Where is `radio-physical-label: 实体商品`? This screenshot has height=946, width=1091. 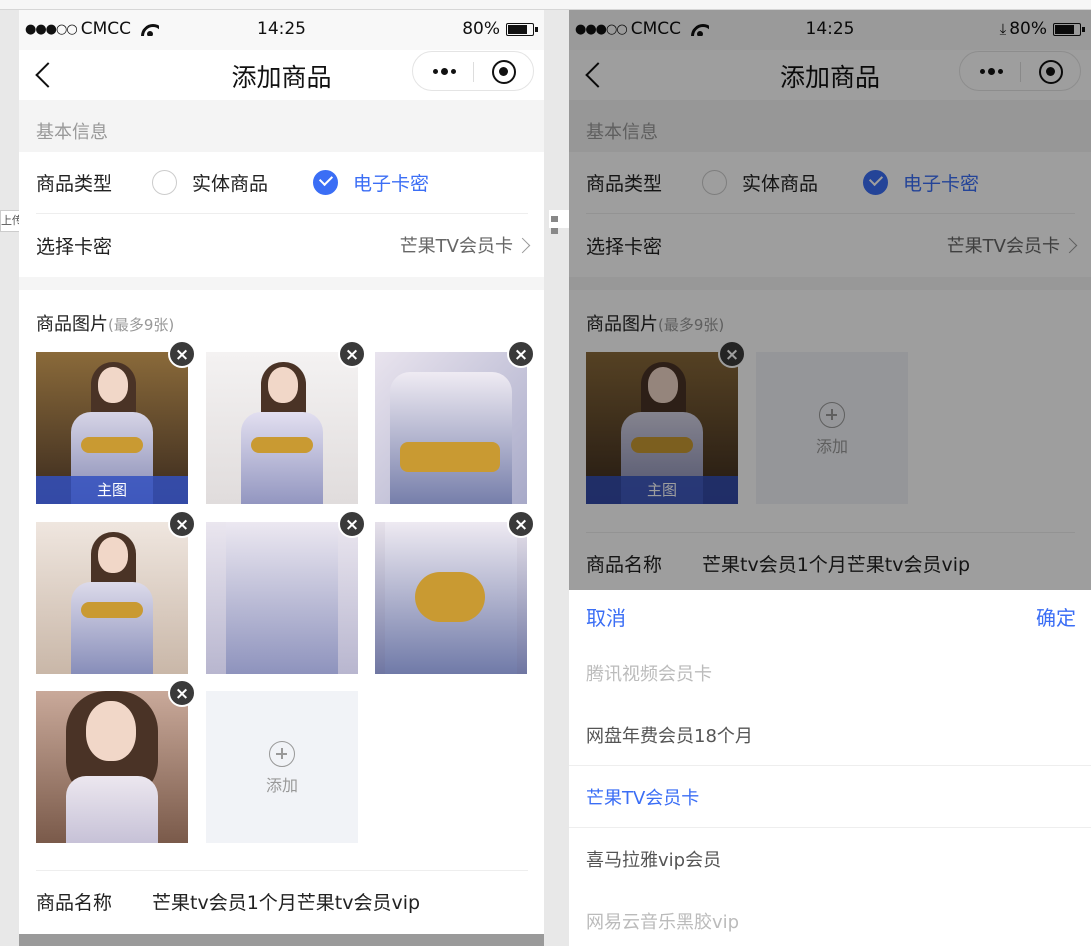 radio-physical-label: 实体商品 is located at coordinates (230, 184).